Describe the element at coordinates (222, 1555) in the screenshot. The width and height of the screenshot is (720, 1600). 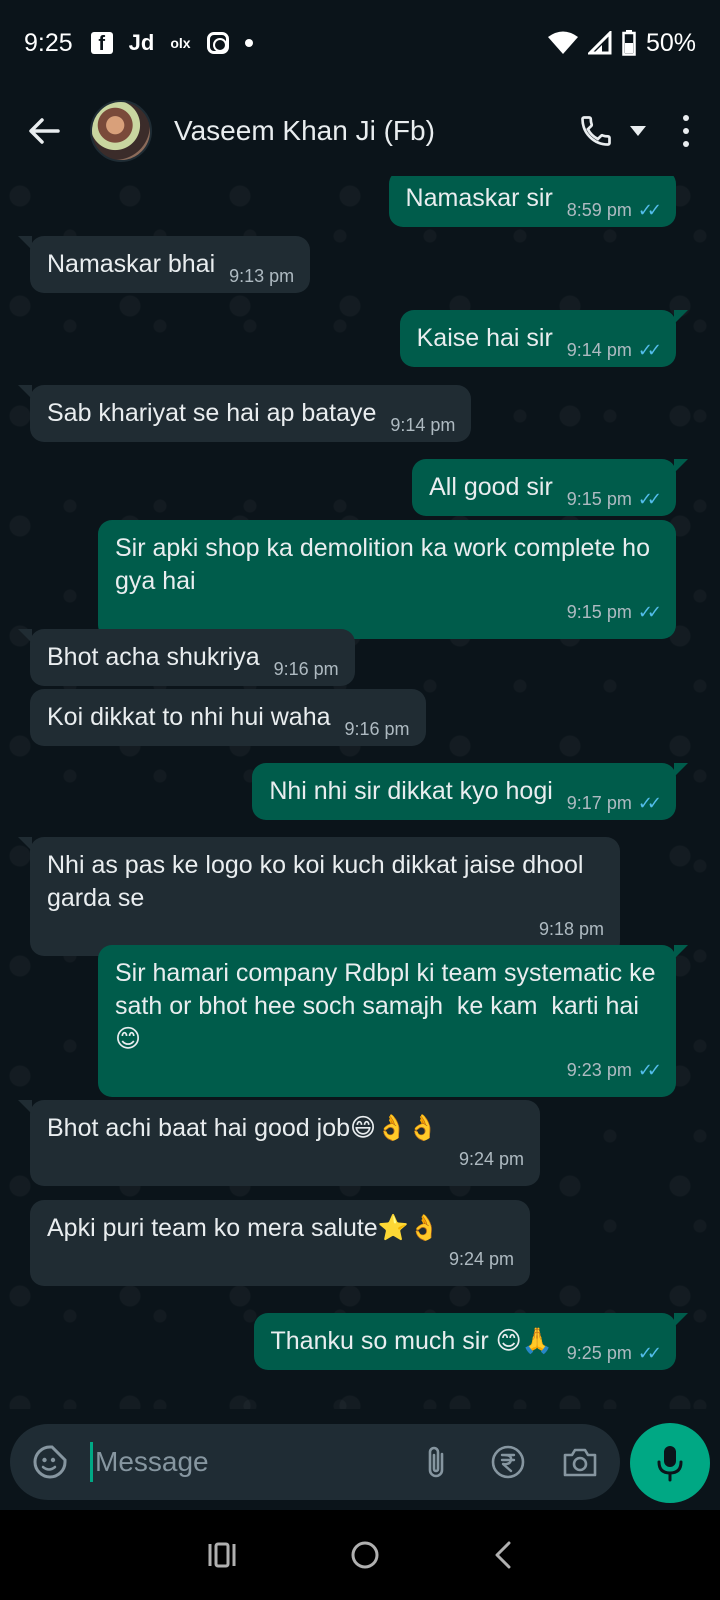
I see `recent-apps-icon` at that location.